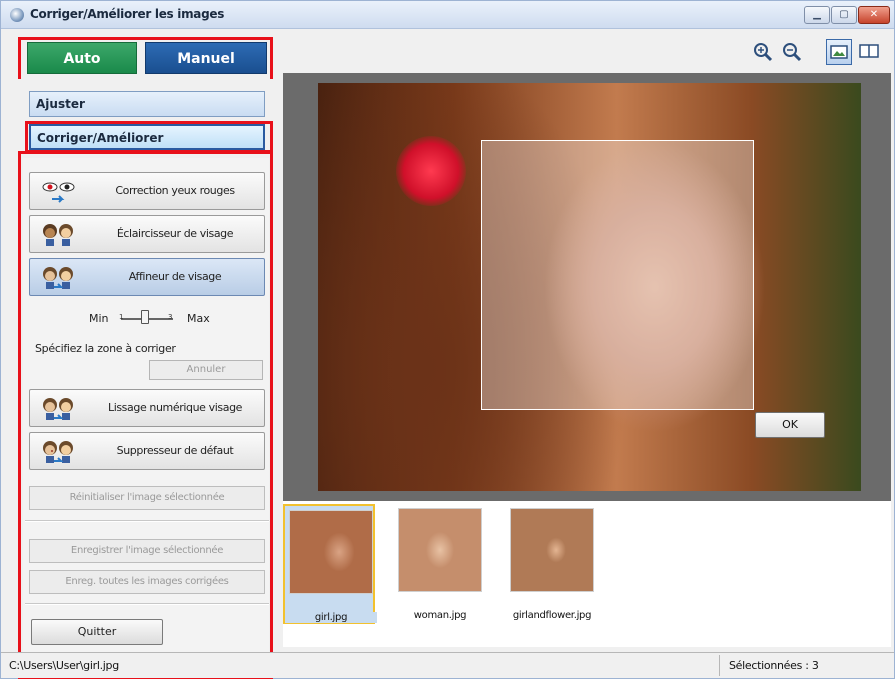 This screenshot has height=679, width=895. Describe the element at coordinates (64, 665) in the screenshot. I see `status-file-path: C:\Users\User\girl.jpg` at that location.